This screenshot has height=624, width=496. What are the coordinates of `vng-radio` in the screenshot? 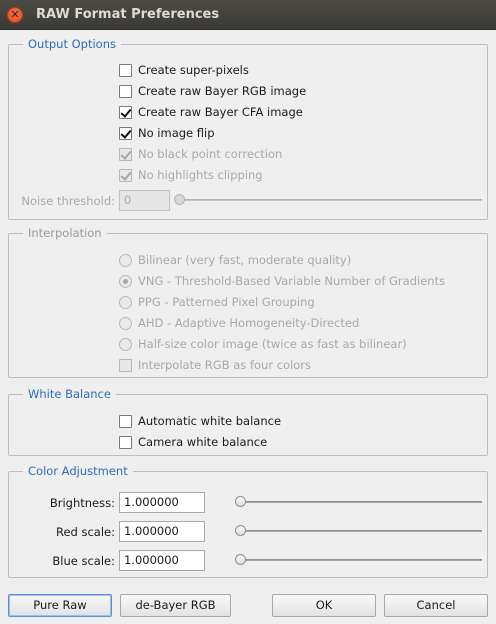 It's located at (125, 281).